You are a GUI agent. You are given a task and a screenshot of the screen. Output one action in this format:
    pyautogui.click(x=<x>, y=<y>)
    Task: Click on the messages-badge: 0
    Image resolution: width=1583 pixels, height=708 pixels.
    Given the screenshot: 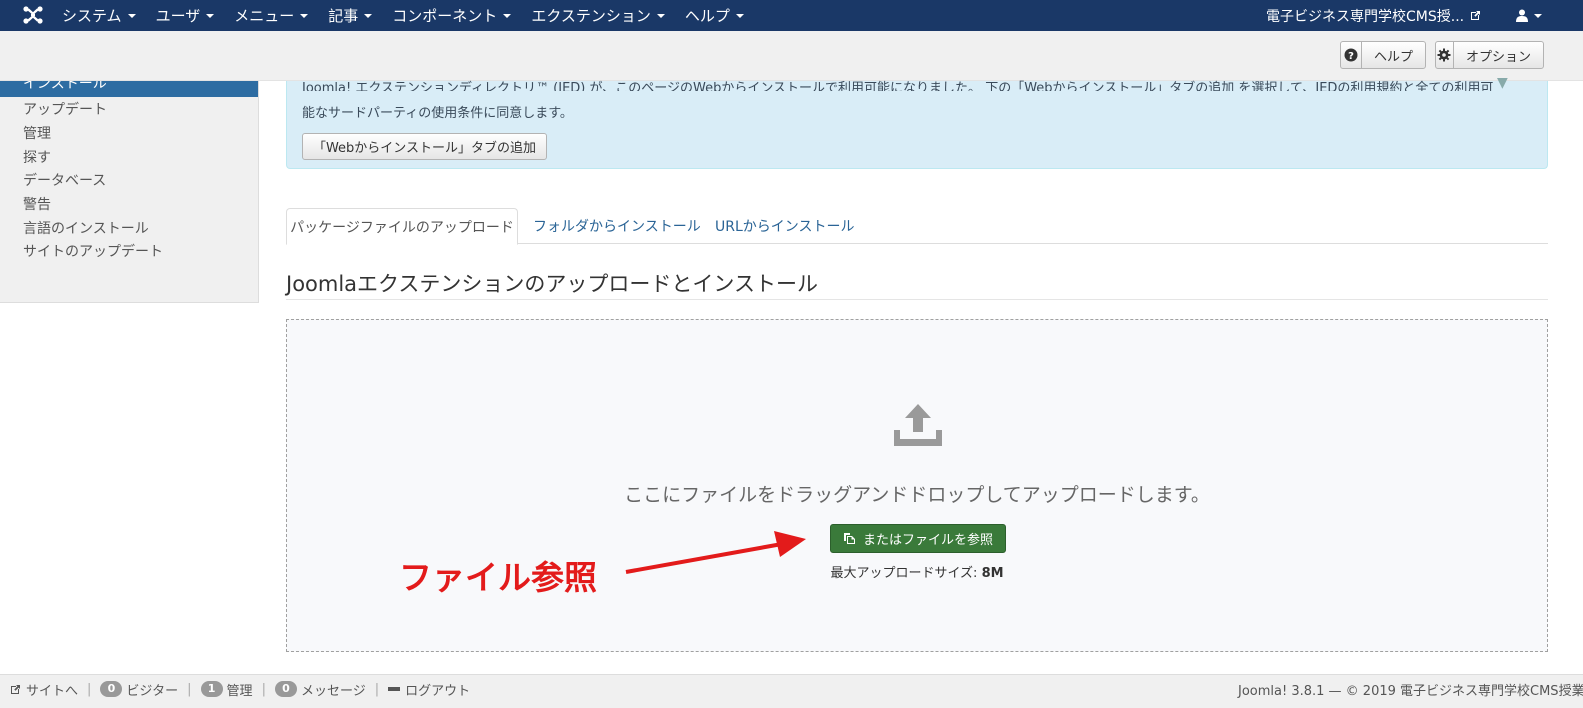 What is the action you would take?
    pyautogui.click(x=285, y=689)
    